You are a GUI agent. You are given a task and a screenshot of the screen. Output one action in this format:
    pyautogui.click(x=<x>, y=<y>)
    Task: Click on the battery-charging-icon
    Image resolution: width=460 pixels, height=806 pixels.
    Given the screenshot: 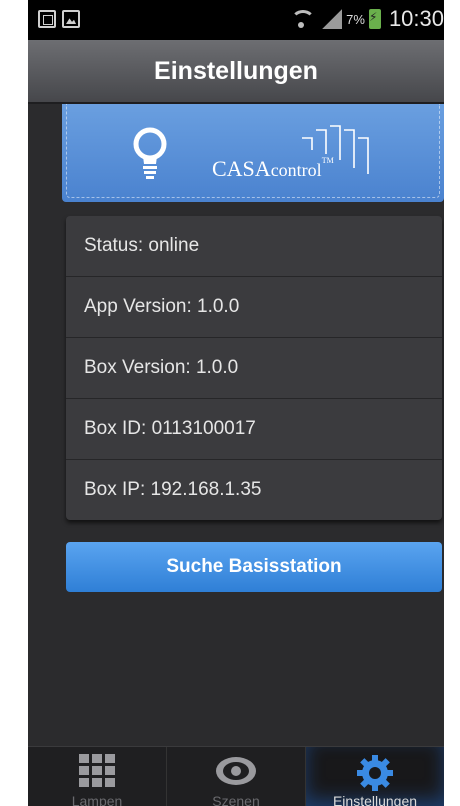 What is the action you would take?
    pyautogui.click(x=374, y=19)
    